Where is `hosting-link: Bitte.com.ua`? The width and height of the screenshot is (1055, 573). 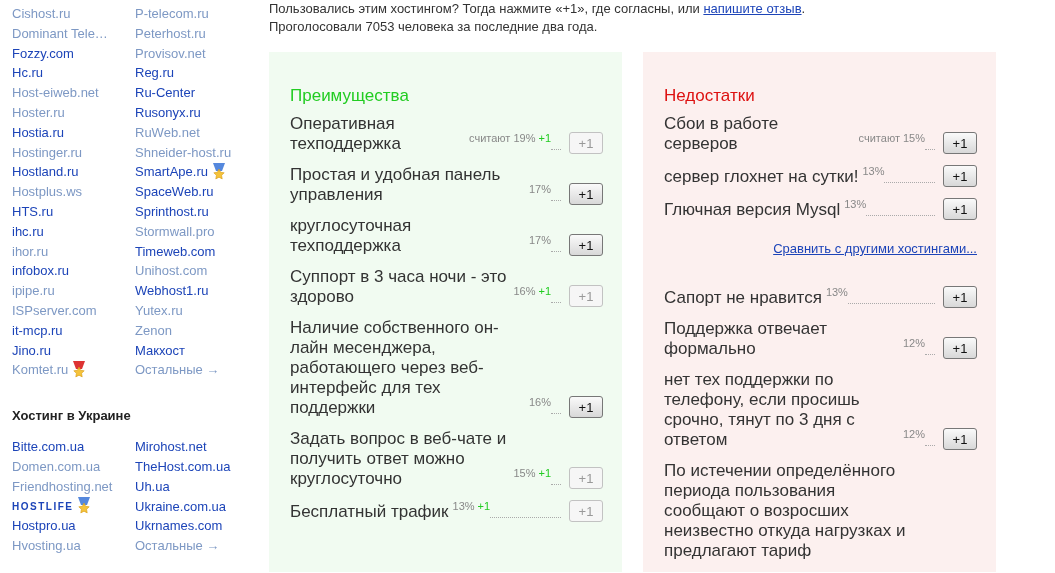
hosting-link: Bitte.com.ua is located at coordinates (48, 447).